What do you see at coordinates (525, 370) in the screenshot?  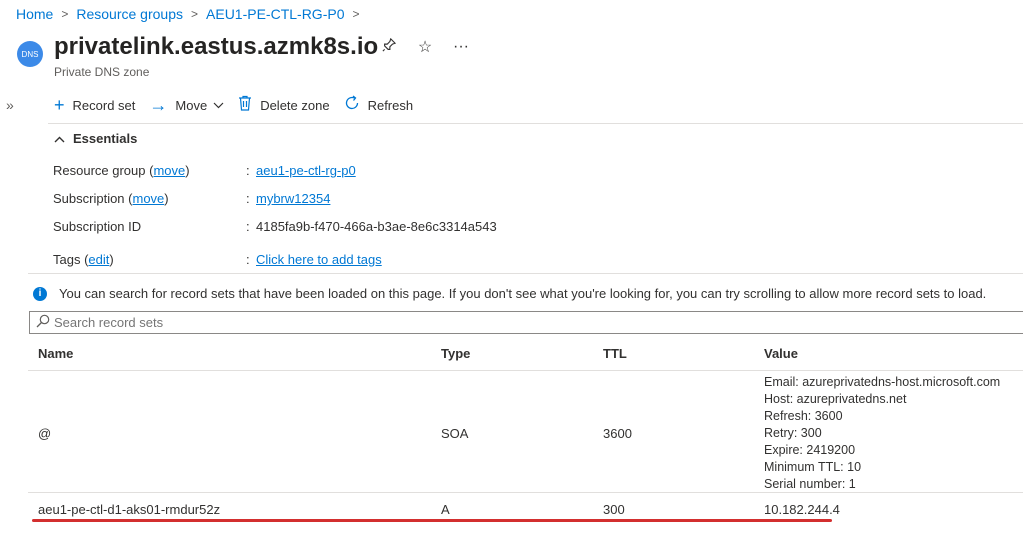 I see `table-header-divider` at bounding box center [525, 370].